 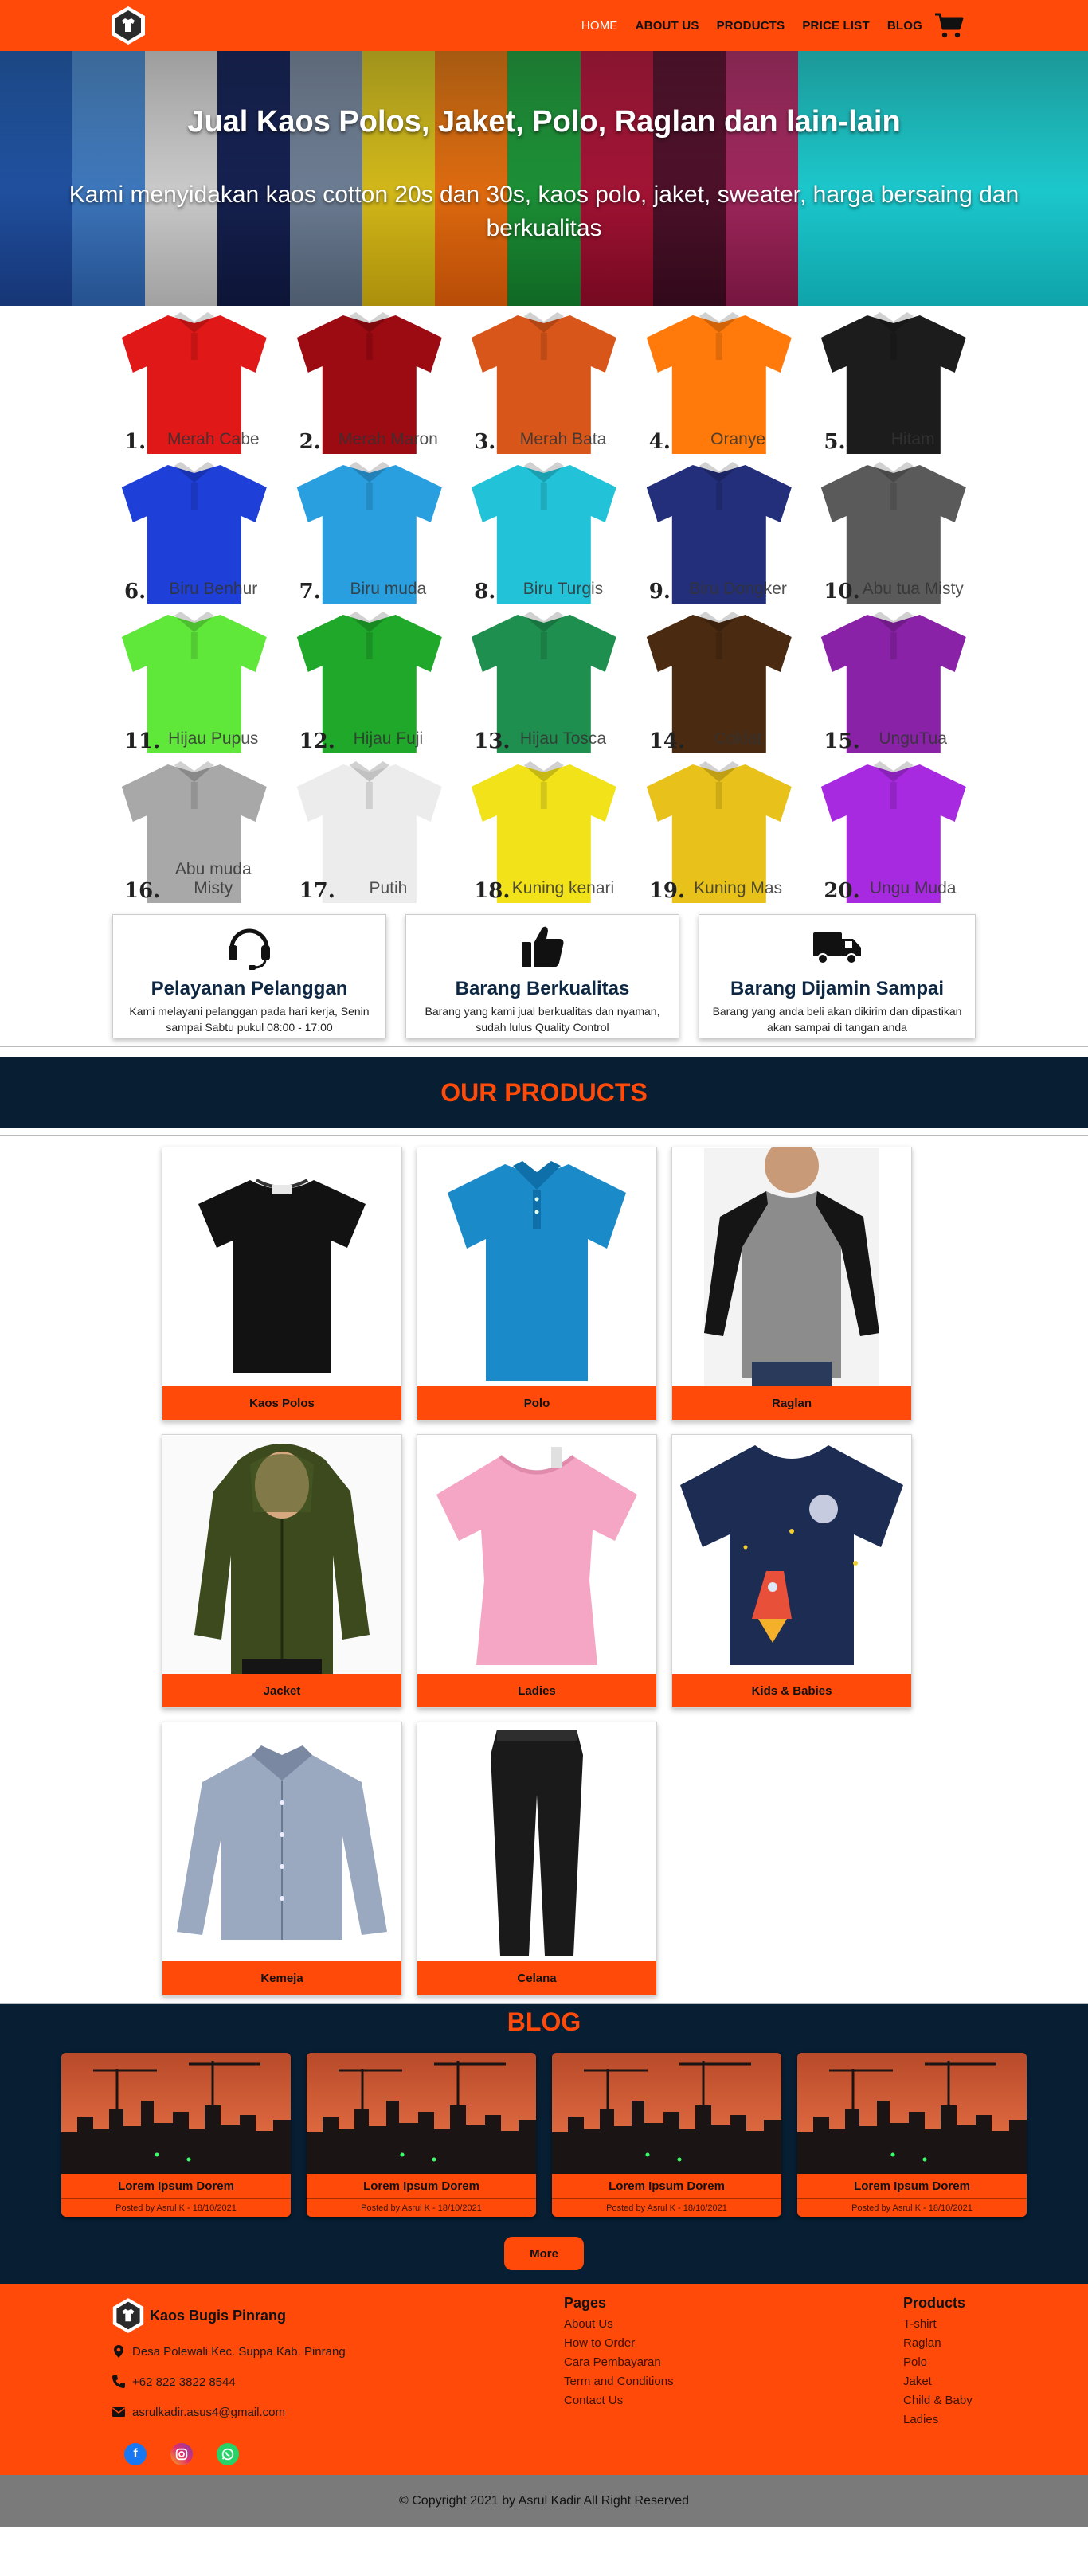 I want to click on polo-color-swatch: 13. Hijau Tosca, so click(x=544, y=682).